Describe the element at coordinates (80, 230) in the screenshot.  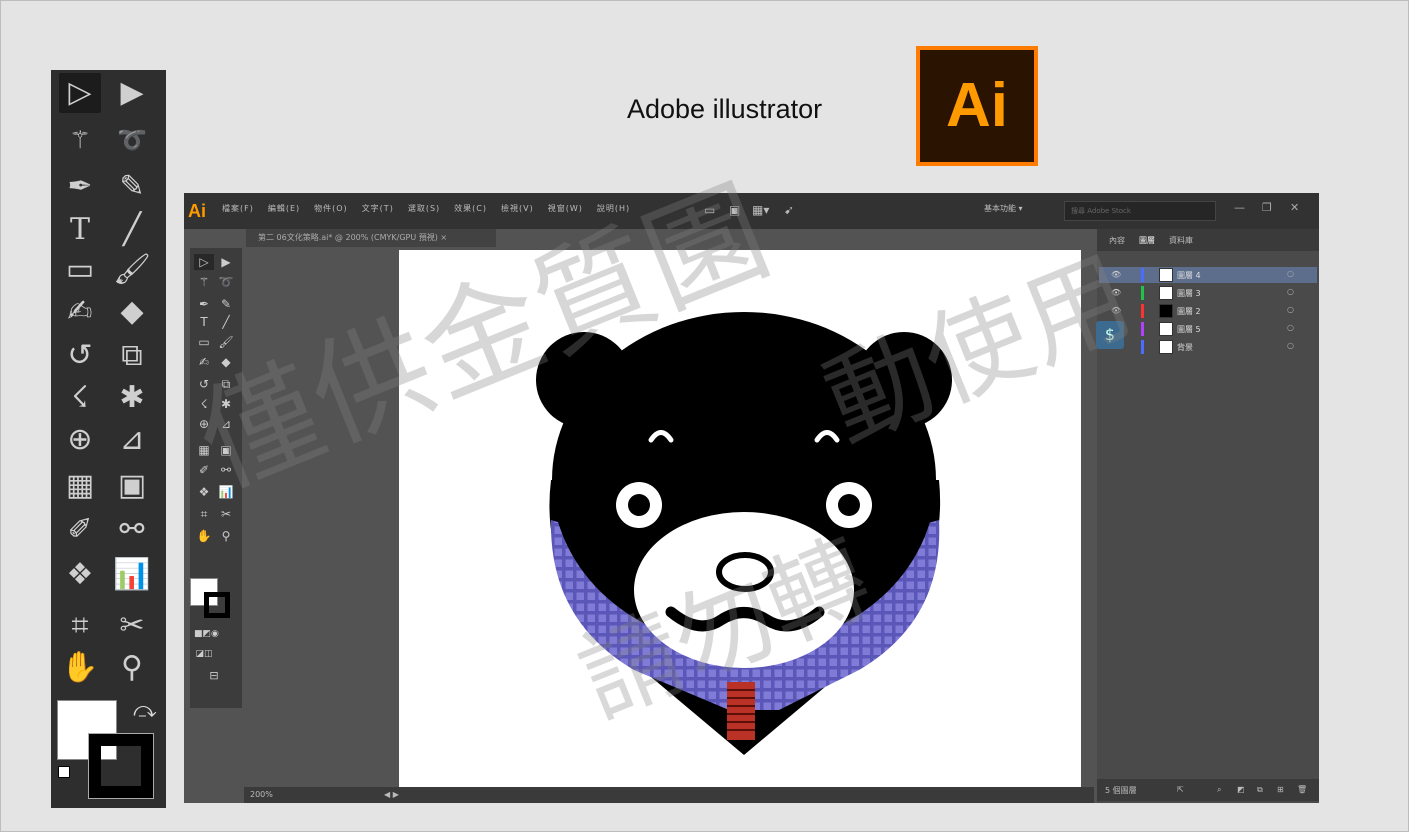
I see `type-tool-icon: T` at that location.